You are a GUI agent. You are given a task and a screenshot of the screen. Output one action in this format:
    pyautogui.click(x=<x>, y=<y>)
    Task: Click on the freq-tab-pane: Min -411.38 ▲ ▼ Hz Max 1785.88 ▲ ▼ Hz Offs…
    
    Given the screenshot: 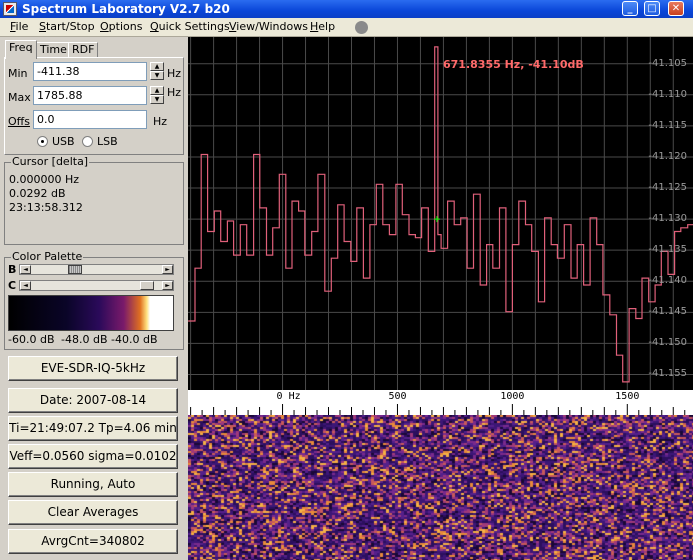 What is the action you would take?
    pyautogui.click(x=94, y=106)
    